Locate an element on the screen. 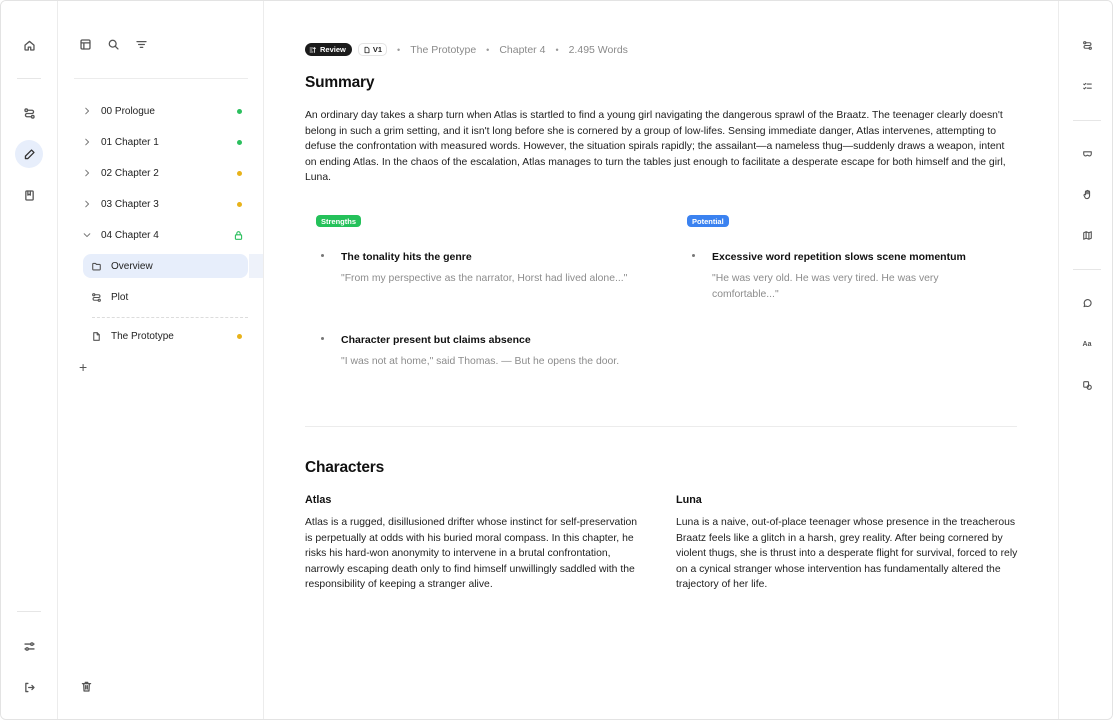 The width and height of the screenshot is (1113, 720). text-size-label: Aa is located at coordinates (1087, 344).